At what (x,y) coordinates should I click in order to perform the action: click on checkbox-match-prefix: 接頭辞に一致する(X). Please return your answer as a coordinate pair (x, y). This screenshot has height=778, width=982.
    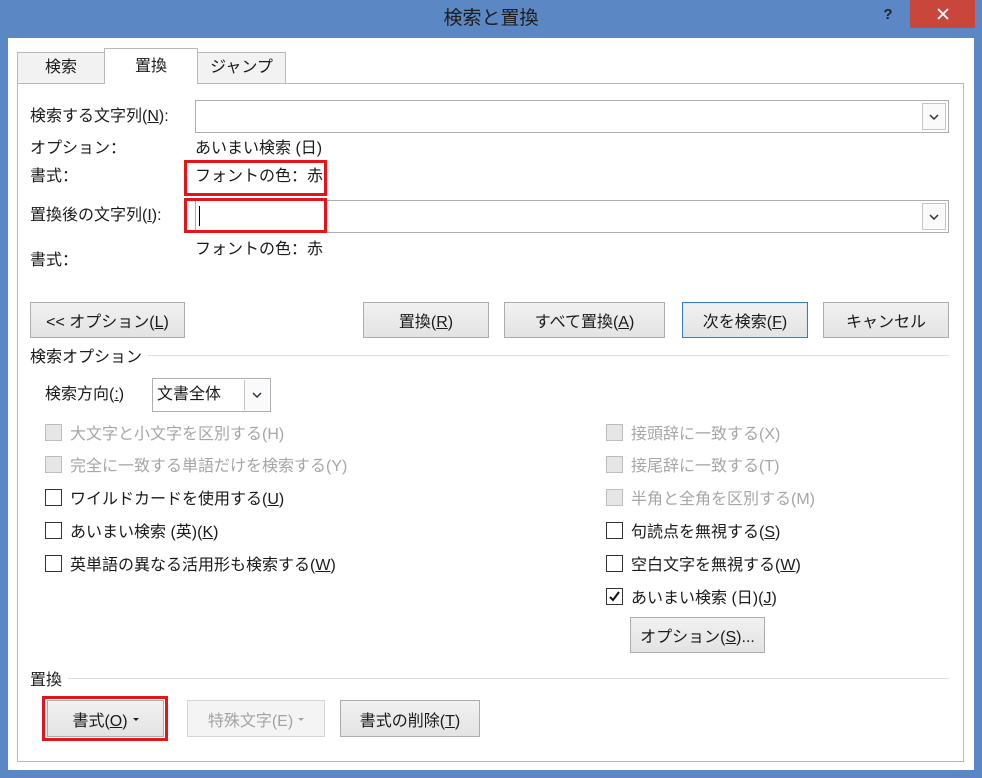
    Looking at the image, I should click on (693, 432).